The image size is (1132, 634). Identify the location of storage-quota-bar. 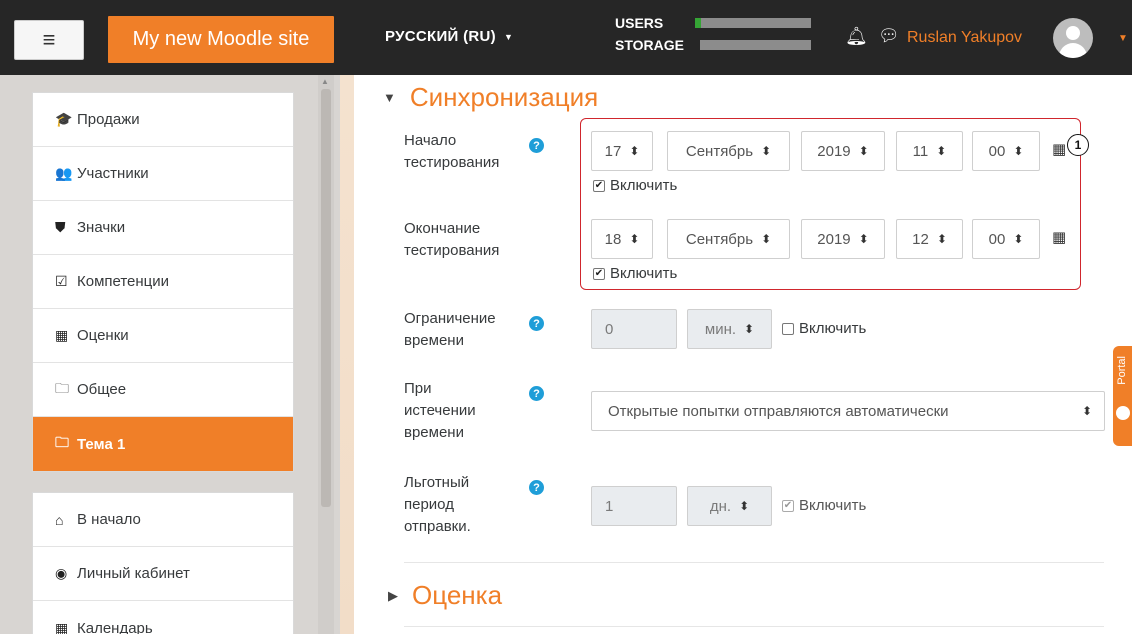
(755, 45).